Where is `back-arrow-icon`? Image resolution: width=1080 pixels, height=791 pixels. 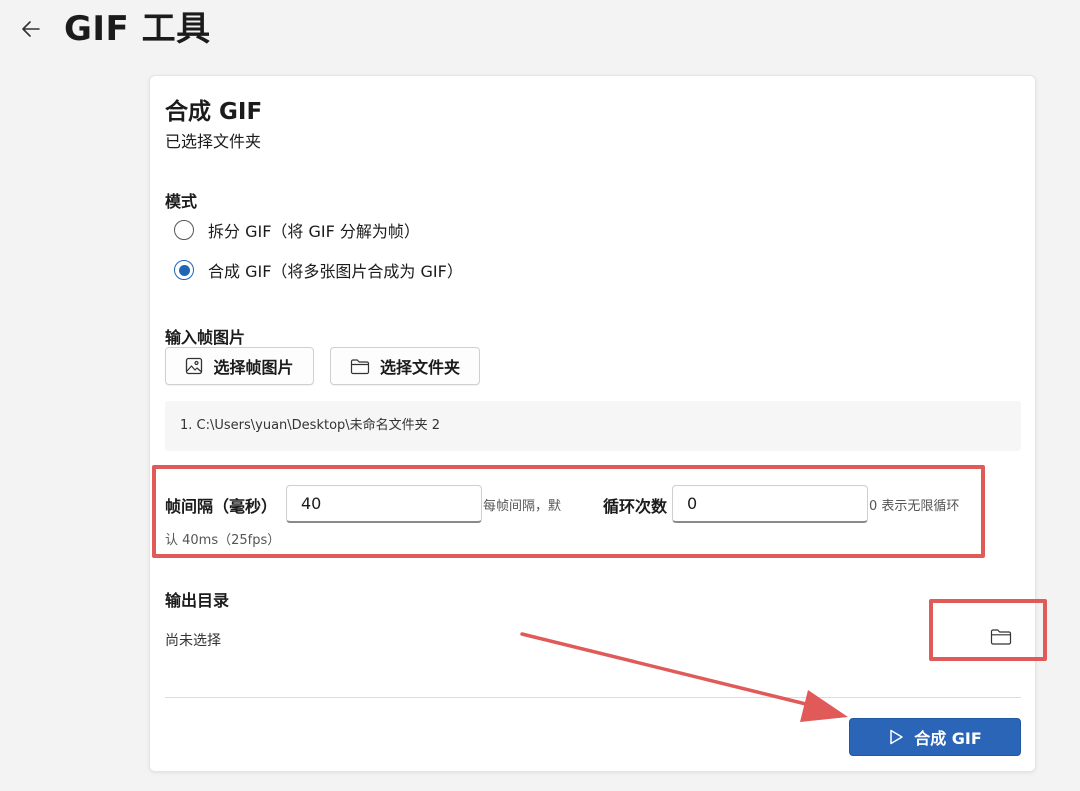 back-arrow-icon is located at coordinates (31, 29).